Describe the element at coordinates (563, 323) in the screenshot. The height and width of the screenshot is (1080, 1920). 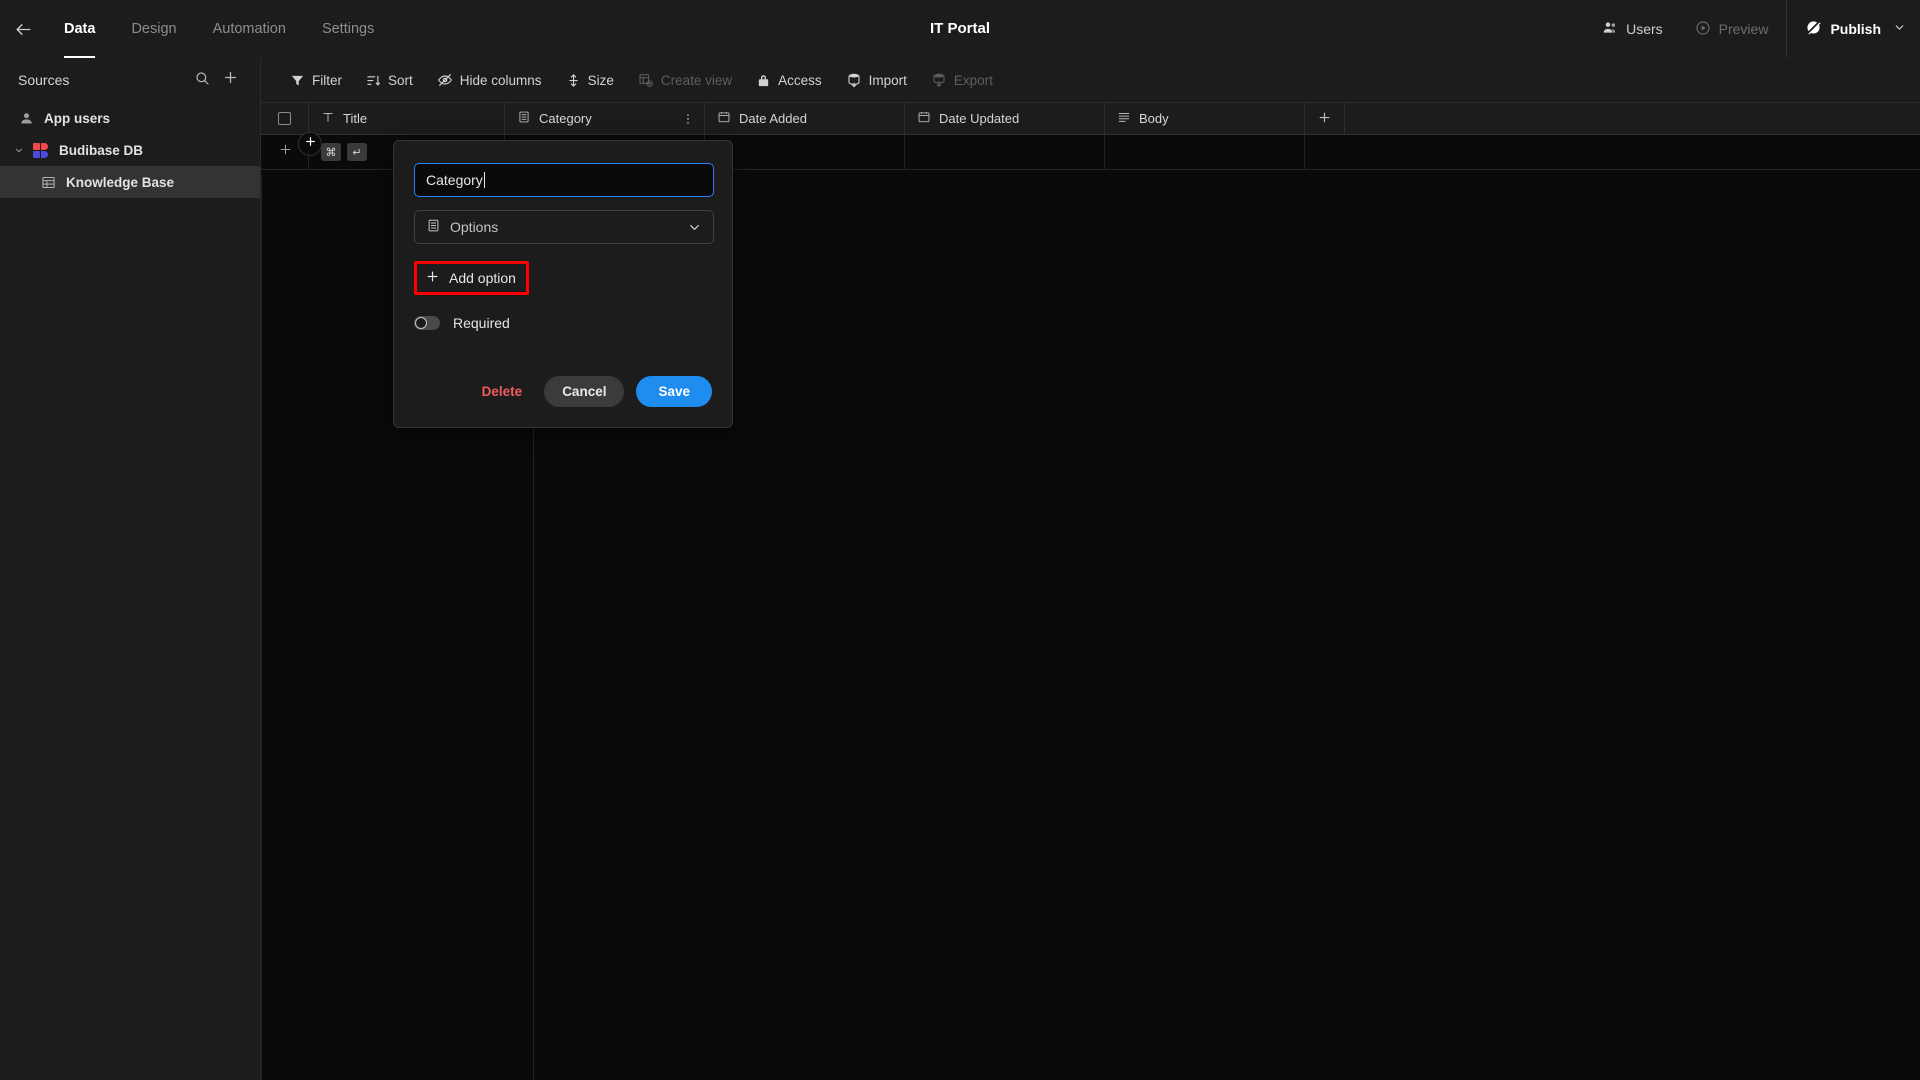
I see `required-row: Required` at that location.